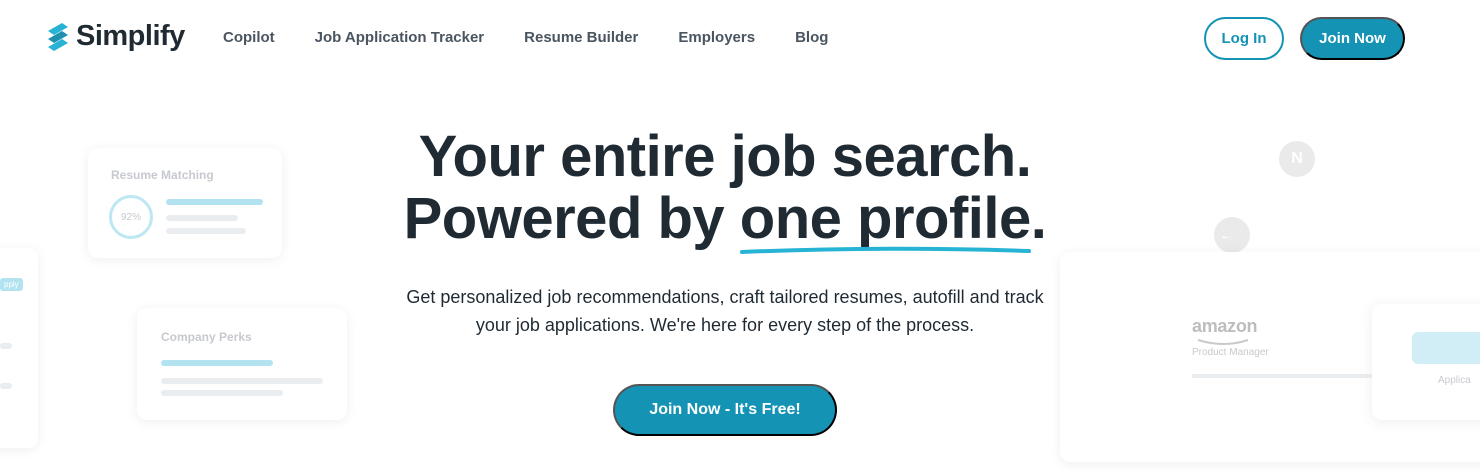 This screenshot has width=1480, height=470. I want to click on nav-link-employers: Employers, so click(716, 37).